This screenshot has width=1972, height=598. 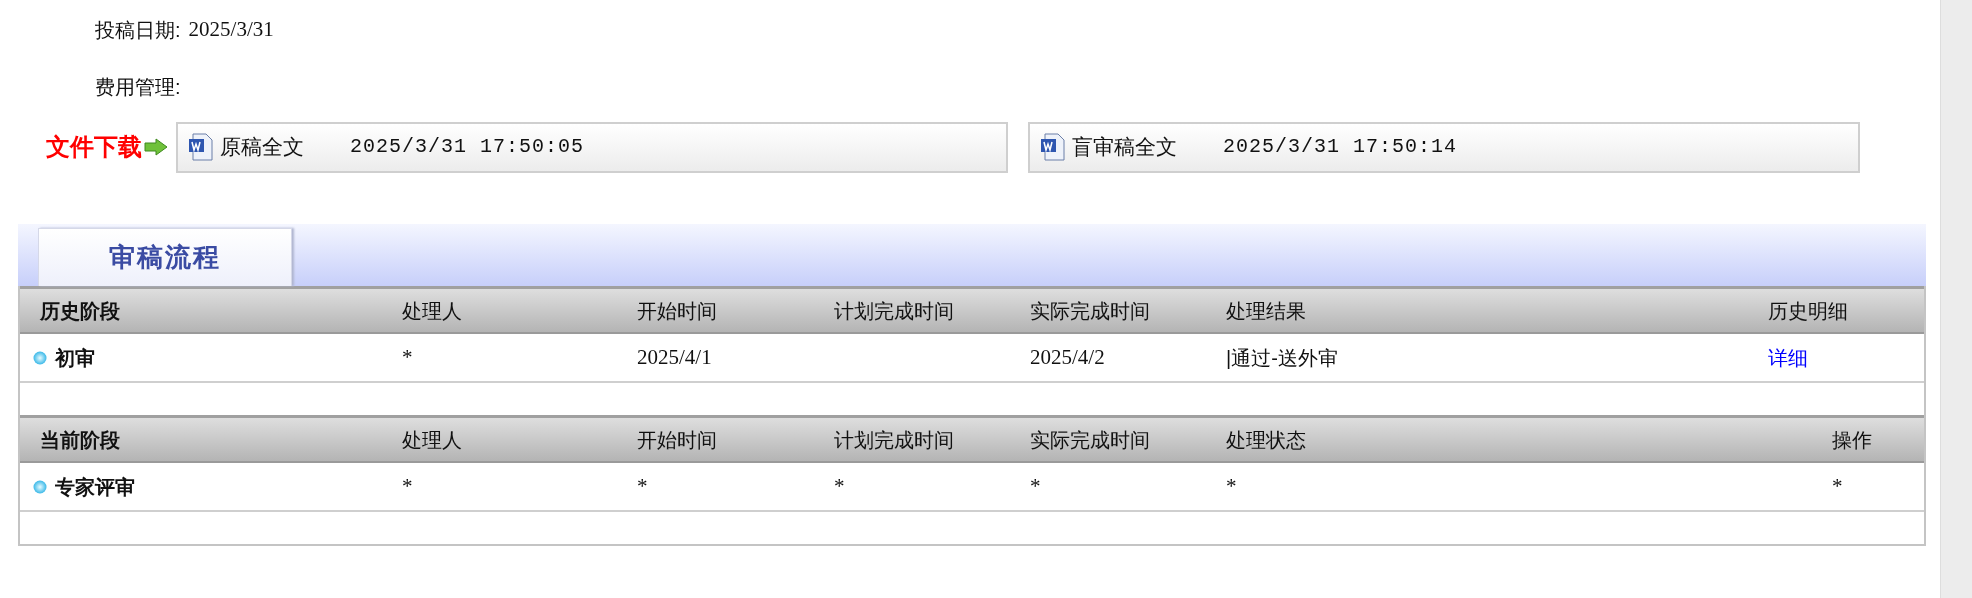 What do you see at coordinates (165, 257) in the screenshot?
I see `tab: 审稿流程` at bounding box center [165, 257].